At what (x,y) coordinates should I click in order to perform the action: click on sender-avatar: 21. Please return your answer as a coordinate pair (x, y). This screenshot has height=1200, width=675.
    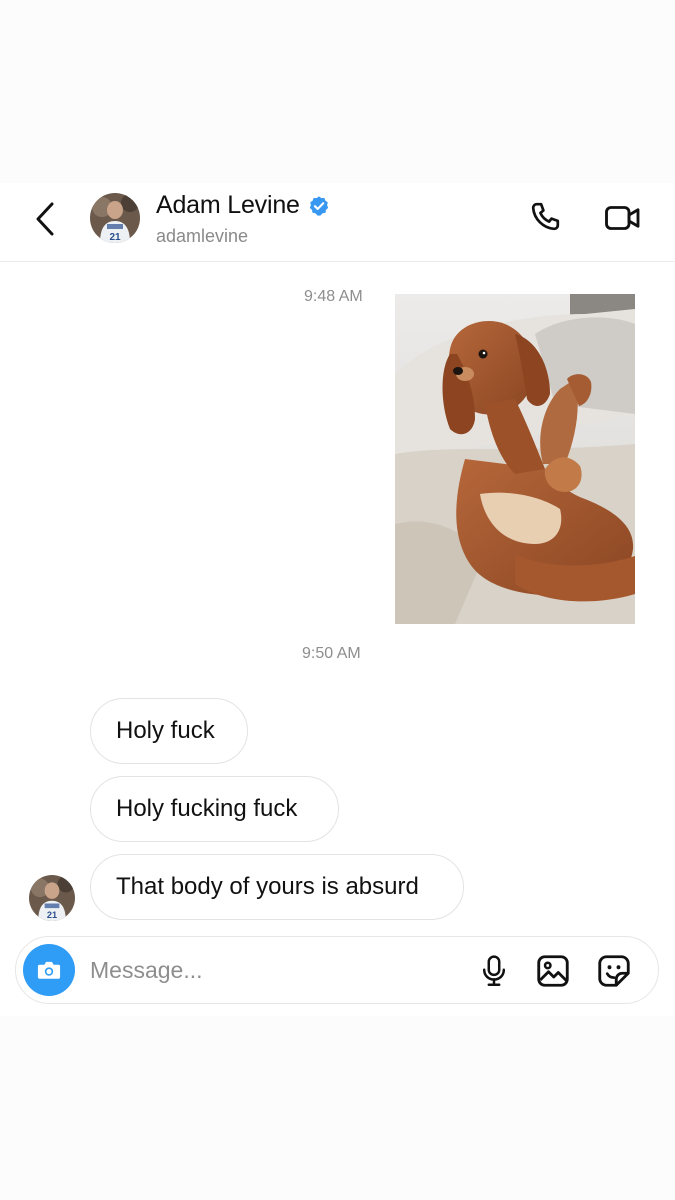
    Looking at the image, I should click on (52, 898).